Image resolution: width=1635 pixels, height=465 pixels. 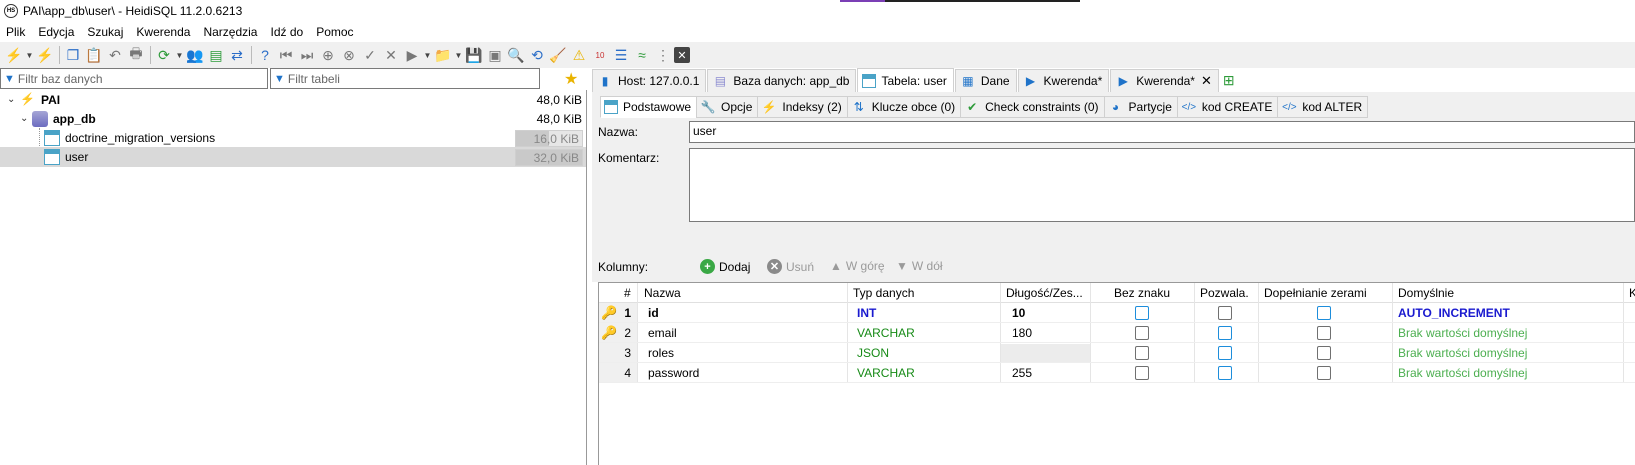 What do you see at coordinates (328, 55) in the screenshot?
I see `insert-record-icon: ⊕` at bounding box center [328, 55].